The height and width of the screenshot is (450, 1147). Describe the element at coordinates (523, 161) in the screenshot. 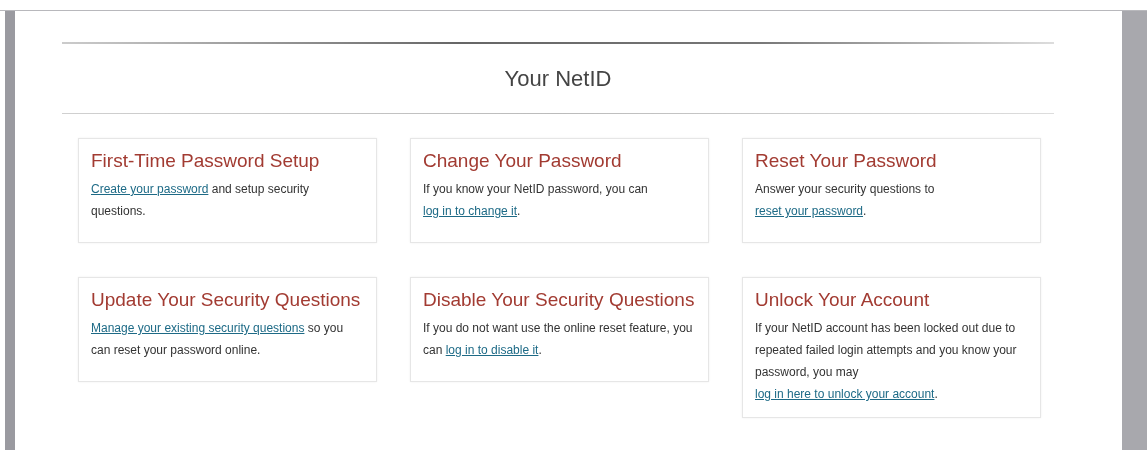

I see `card-title: Change Your Password` at that location.